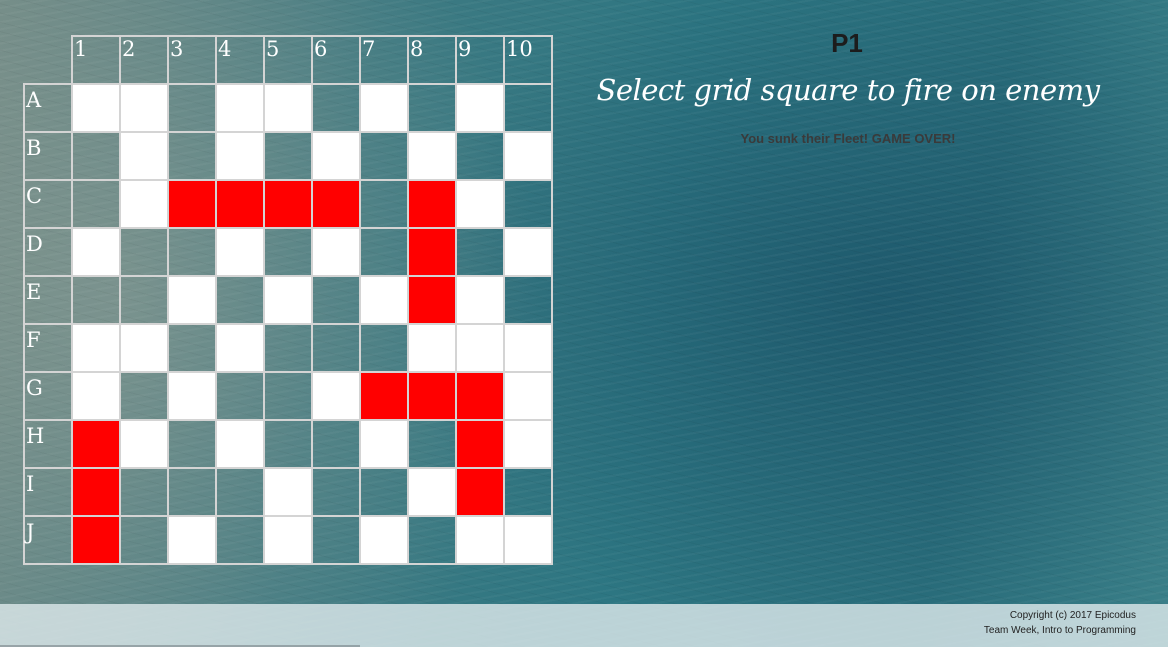 This screenshot has height=647, width=1168. I want to click on grid-square-A2, so click(144, 108).